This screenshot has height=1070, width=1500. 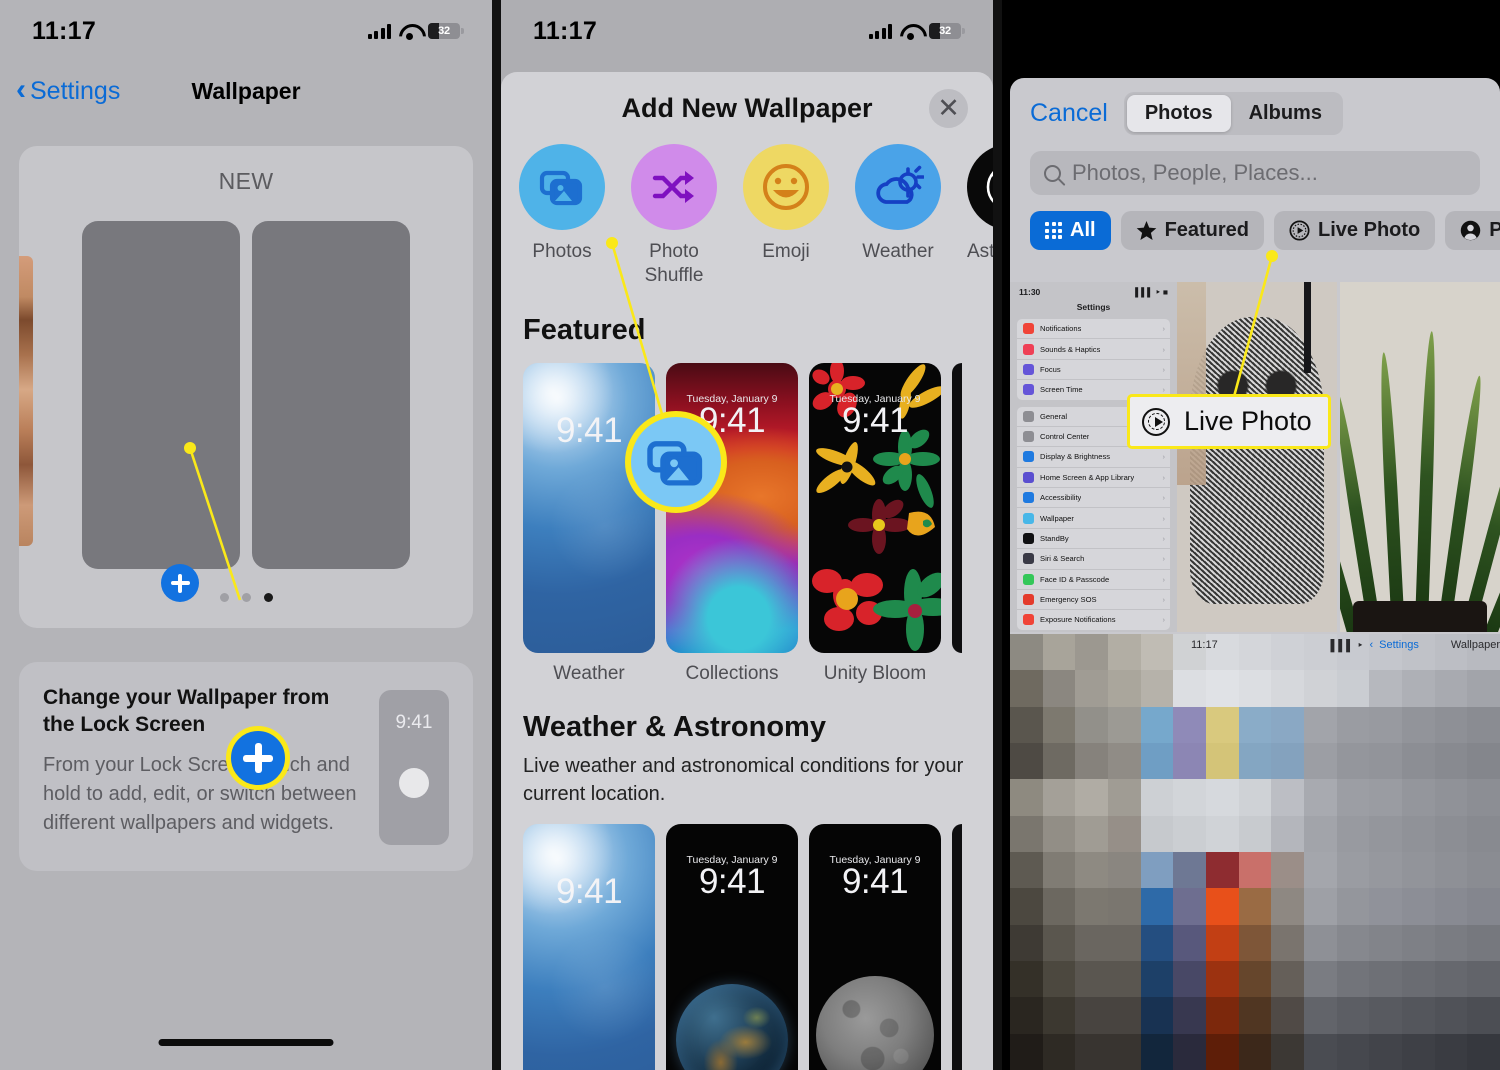 I want to click on lockscreen-thumb, so click(x=161, y=395).